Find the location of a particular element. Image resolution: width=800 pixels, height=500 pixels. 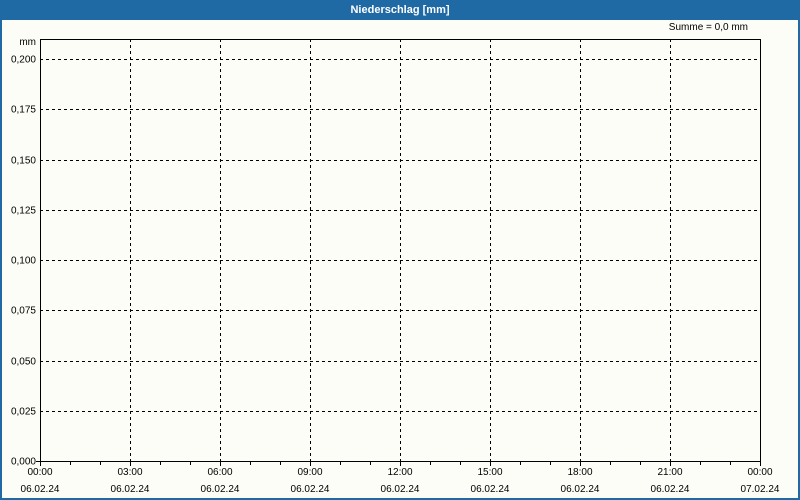

x-tick-time-label: 03:00 is located at coordinates (129, 472).